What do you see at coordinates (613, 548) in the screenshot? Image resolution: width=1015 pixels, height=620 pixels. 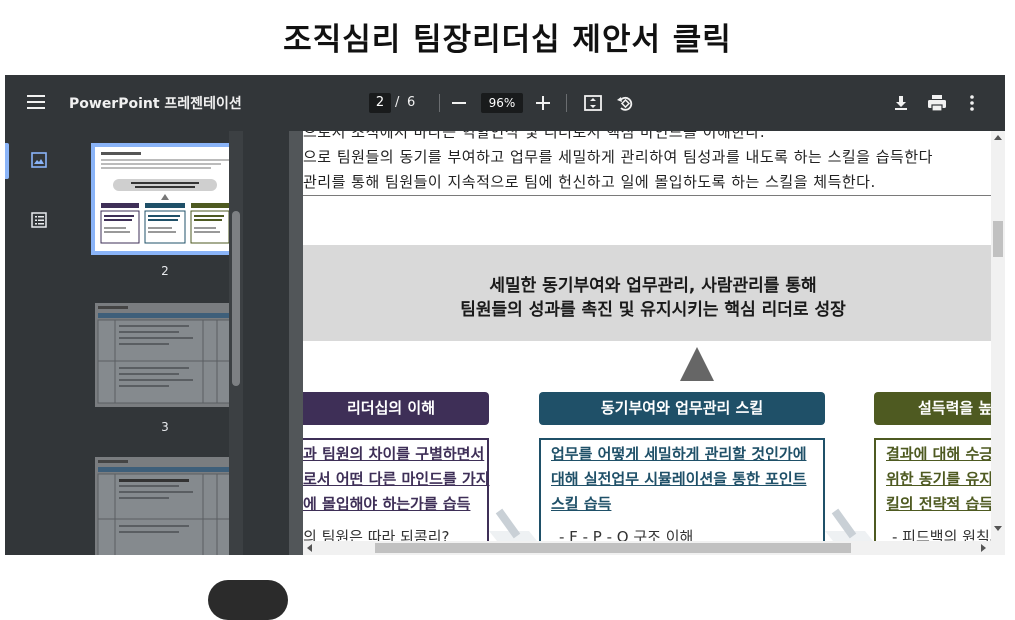 I see `horizontal-scroll-thumb` at bounding box center [613, 548].